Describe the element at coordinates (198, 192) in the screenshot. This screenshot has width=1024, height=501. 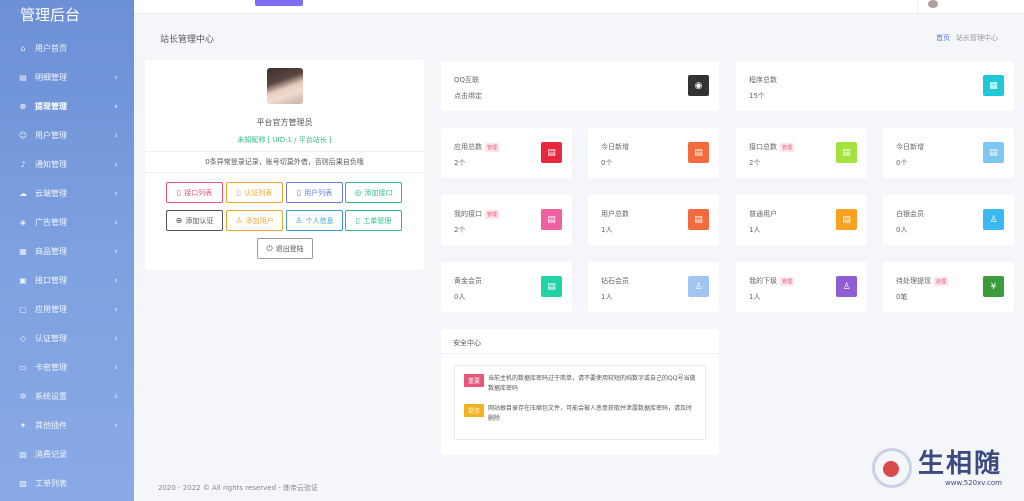
I see `button-label: 接口列表` at that location.